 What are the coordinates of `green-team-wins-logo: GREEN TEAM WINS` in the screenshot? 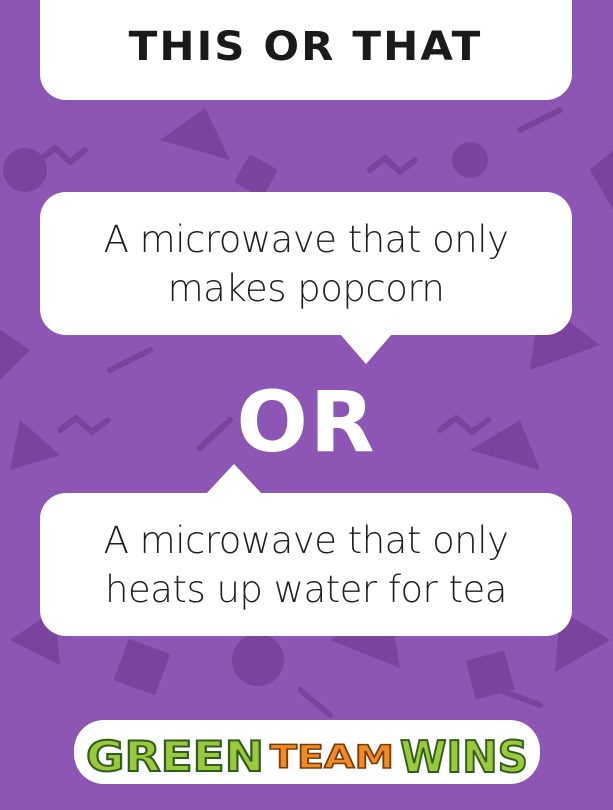 It's located at (307, 752).